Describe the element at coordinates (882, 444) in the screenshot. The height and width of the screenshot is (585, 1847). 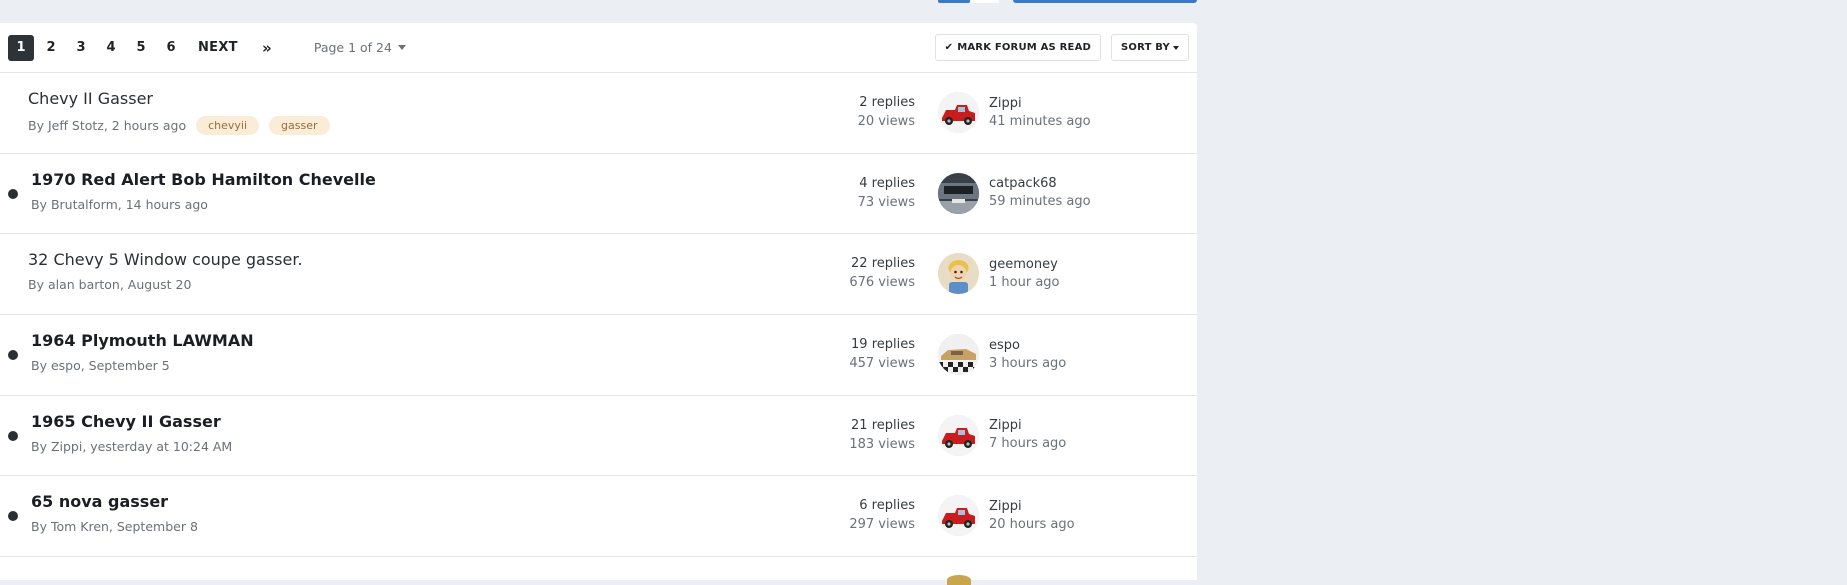
I see `views-count: 183 views` at that location.